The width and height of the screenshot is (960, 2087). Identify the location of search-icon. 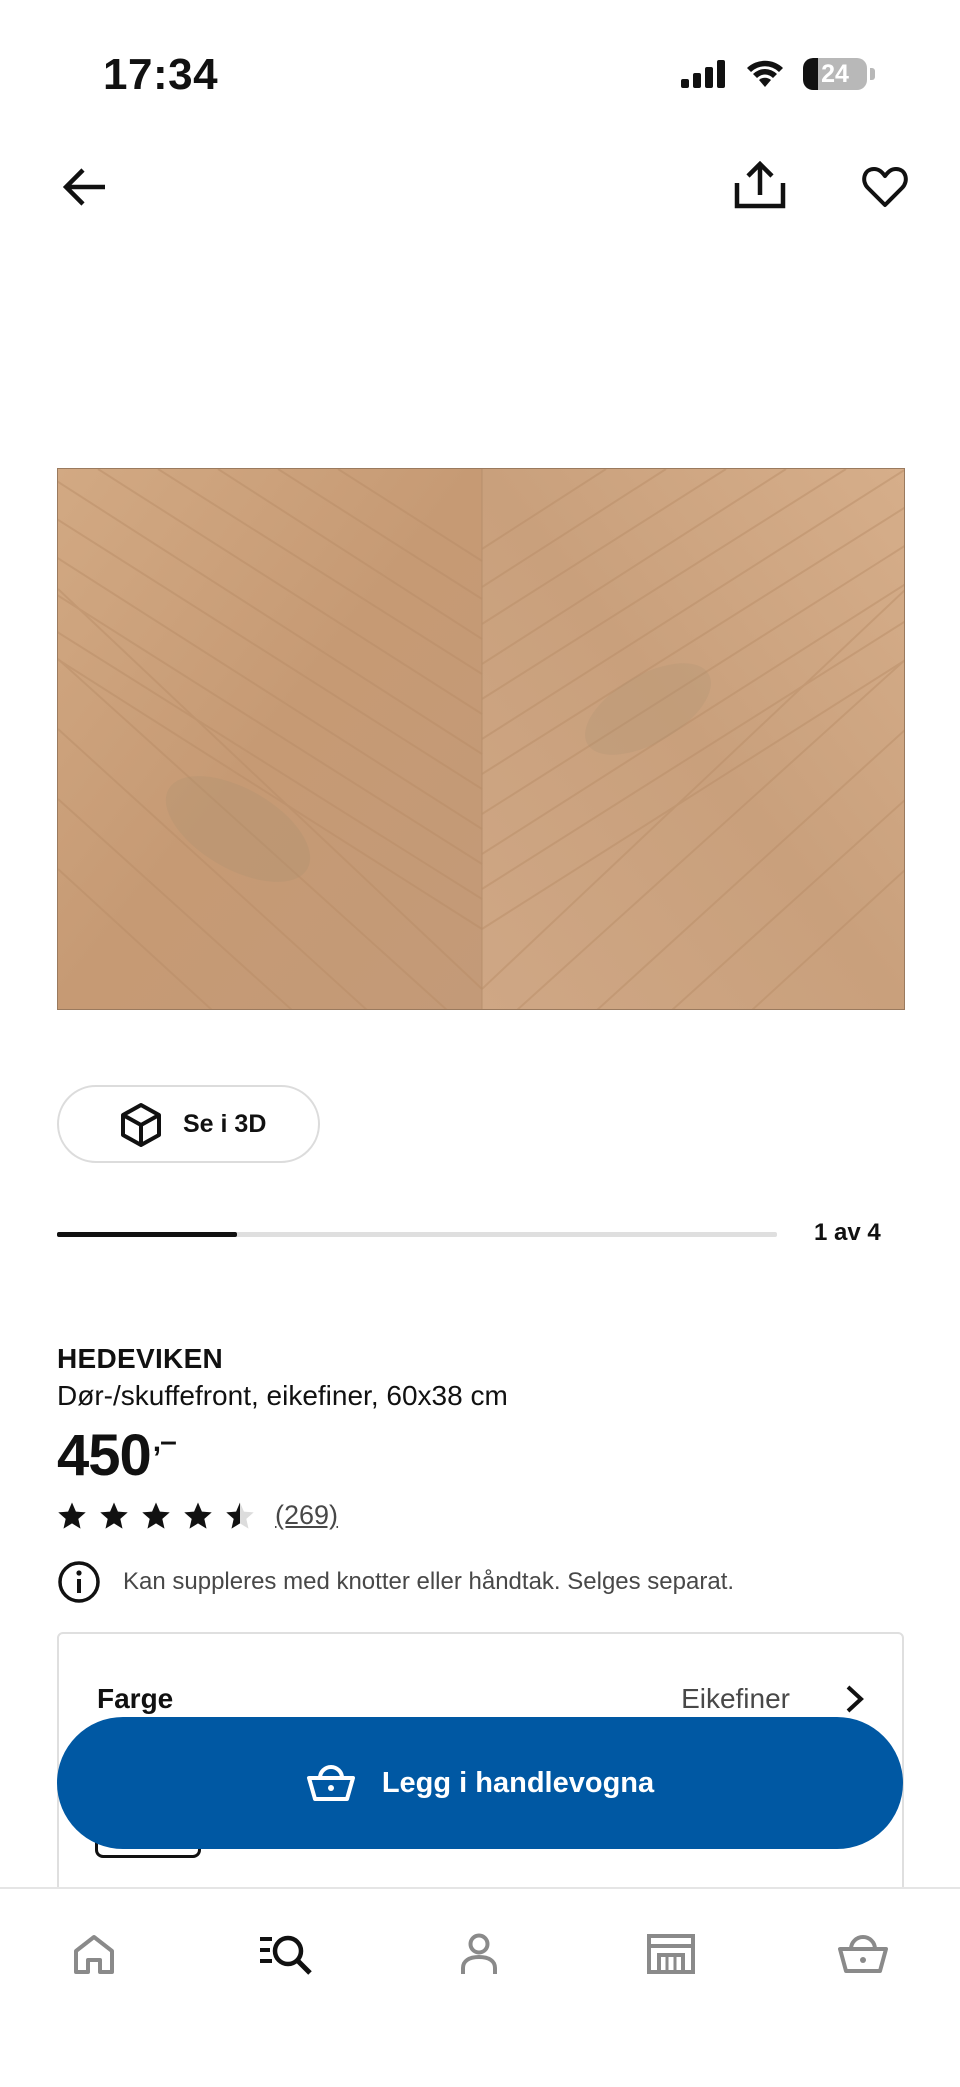
(286, 1955).